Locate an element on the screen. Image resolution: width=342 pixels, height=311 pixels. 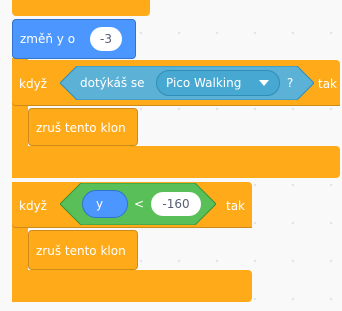
change-y-value-input: -3 is located at coordinates (106, 39).